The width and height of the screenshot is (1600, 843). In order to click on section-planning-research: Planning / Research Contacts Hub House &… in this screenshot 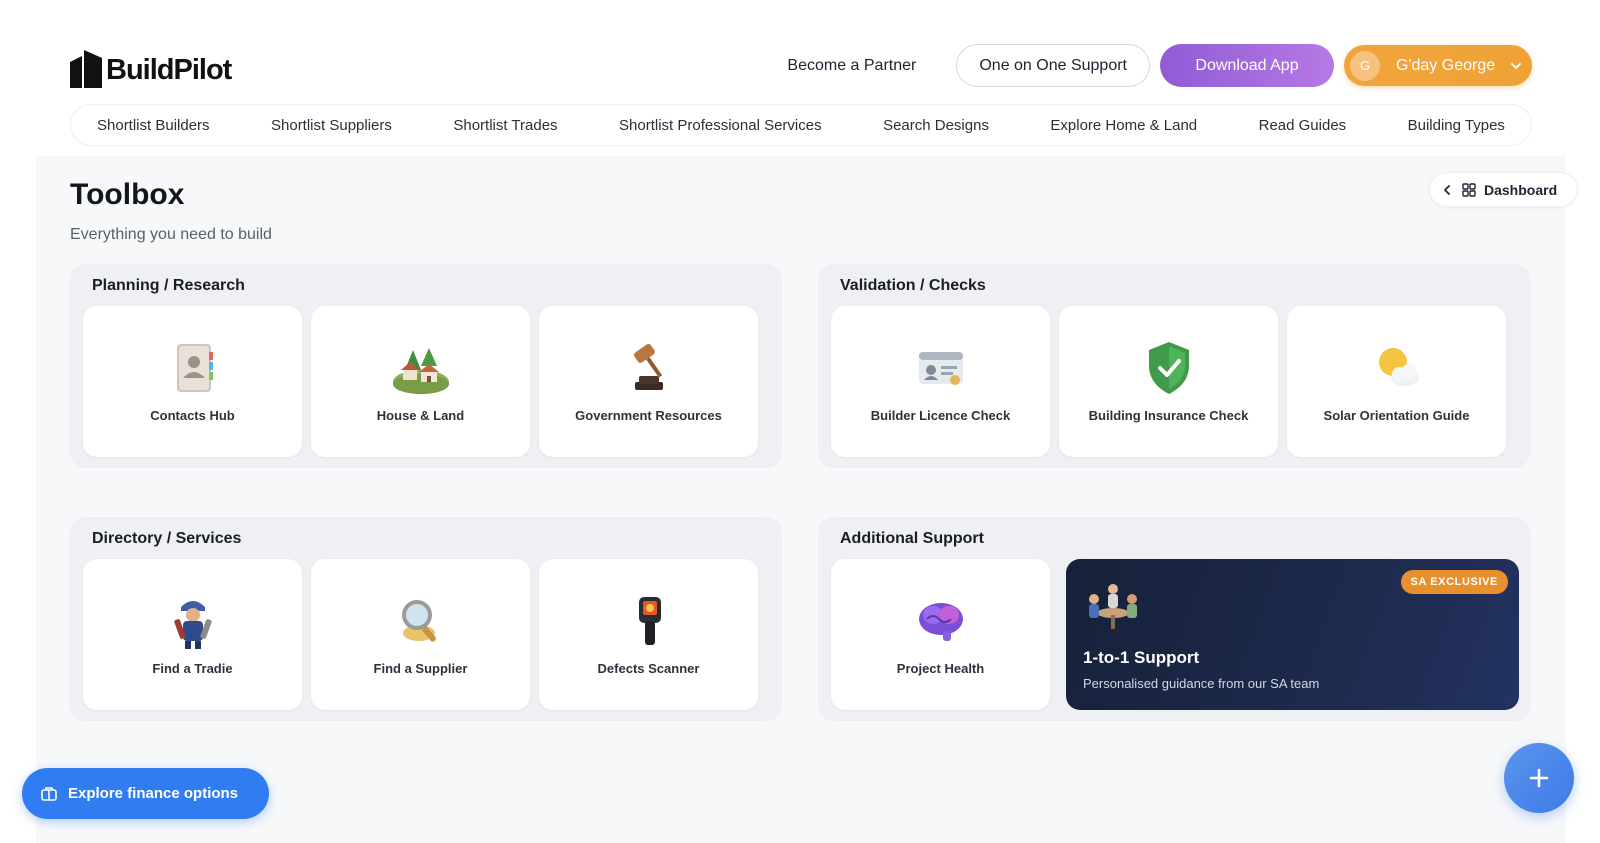, I will do `click(426, 366)`.